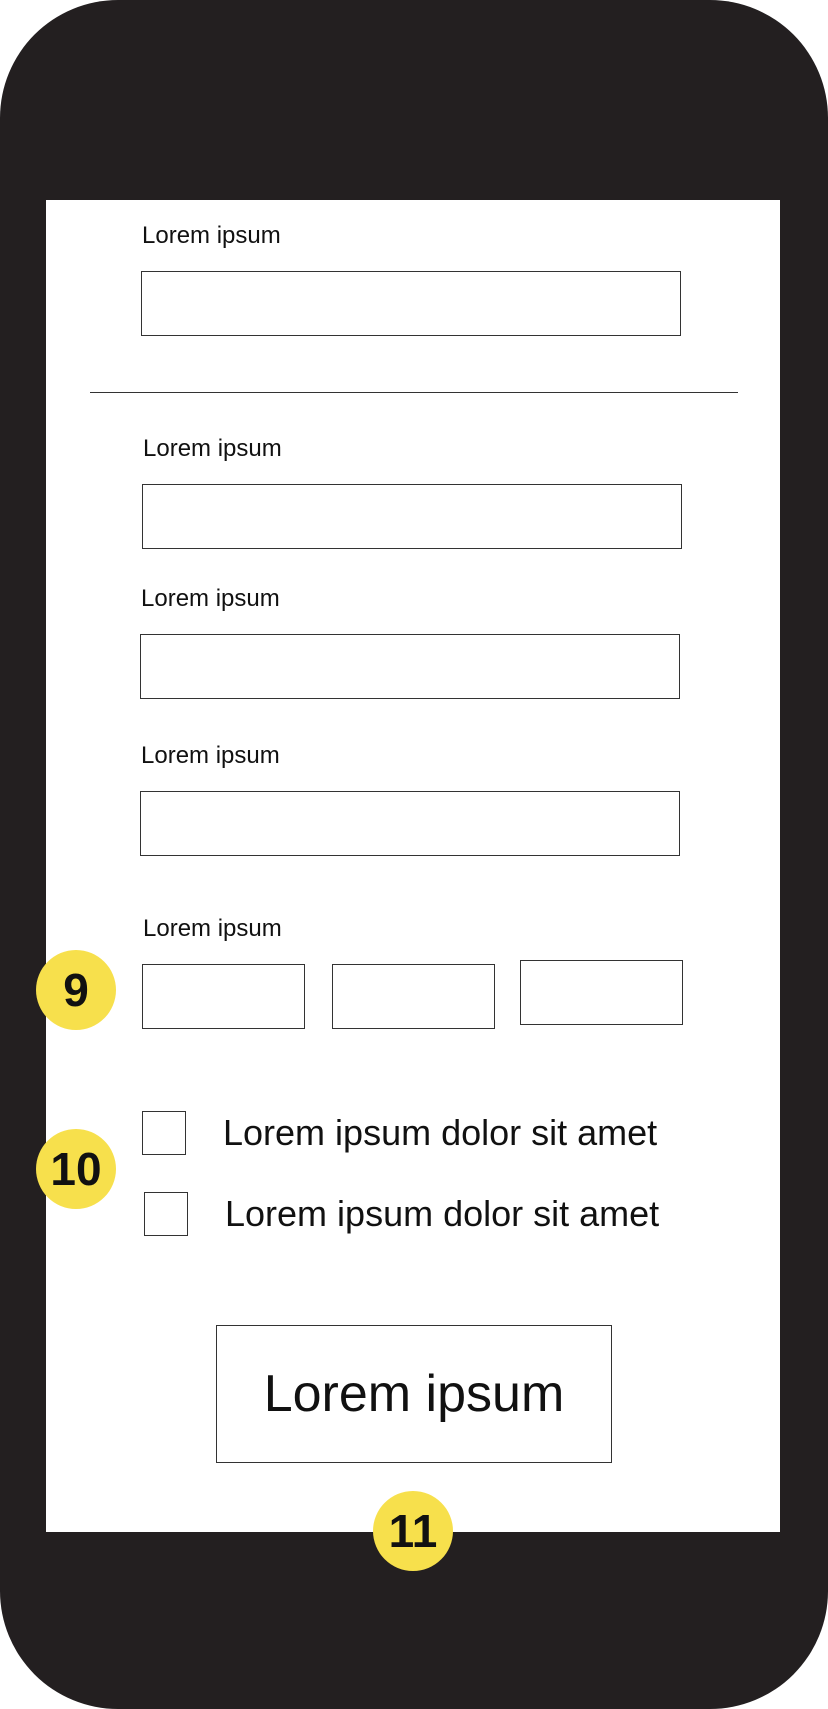  I want to click on annotation-number-9: 9, so click(76, 990).